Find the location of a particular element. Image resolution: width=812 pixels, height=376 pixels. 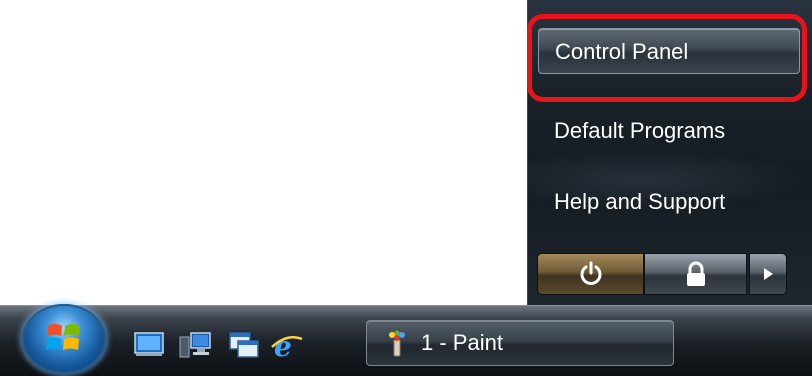

taskbar-button-paint: 1 - Paint is located at coordinates (520, 343).